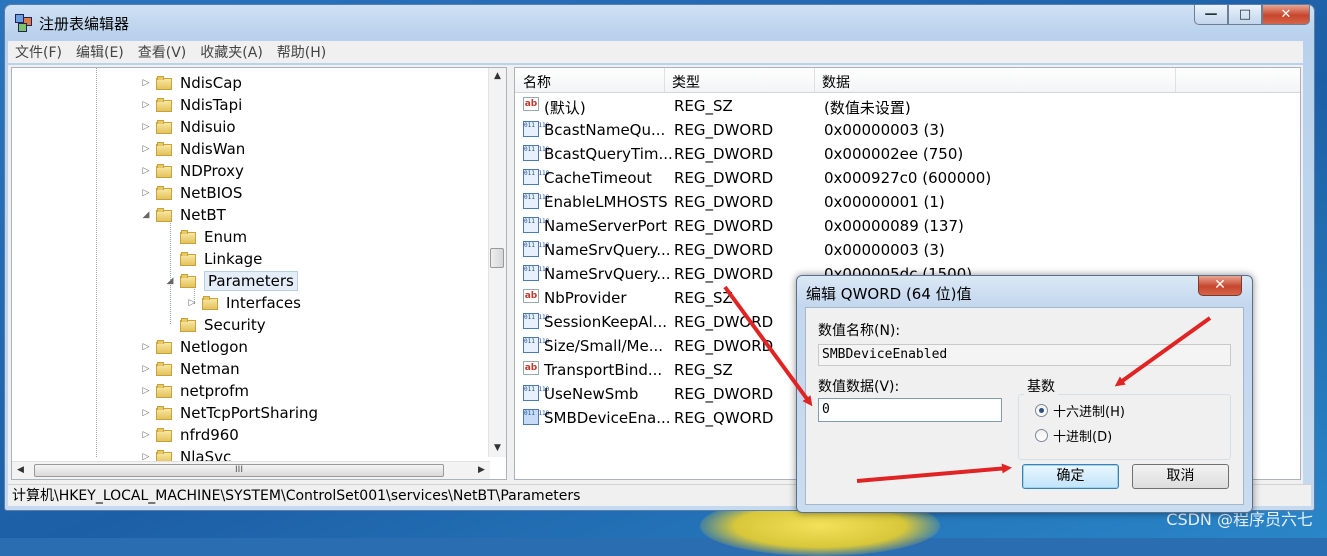  Describe the element at coordinates (1041, 410) in the screenshot. I see `radio-selected-icon` at that location.